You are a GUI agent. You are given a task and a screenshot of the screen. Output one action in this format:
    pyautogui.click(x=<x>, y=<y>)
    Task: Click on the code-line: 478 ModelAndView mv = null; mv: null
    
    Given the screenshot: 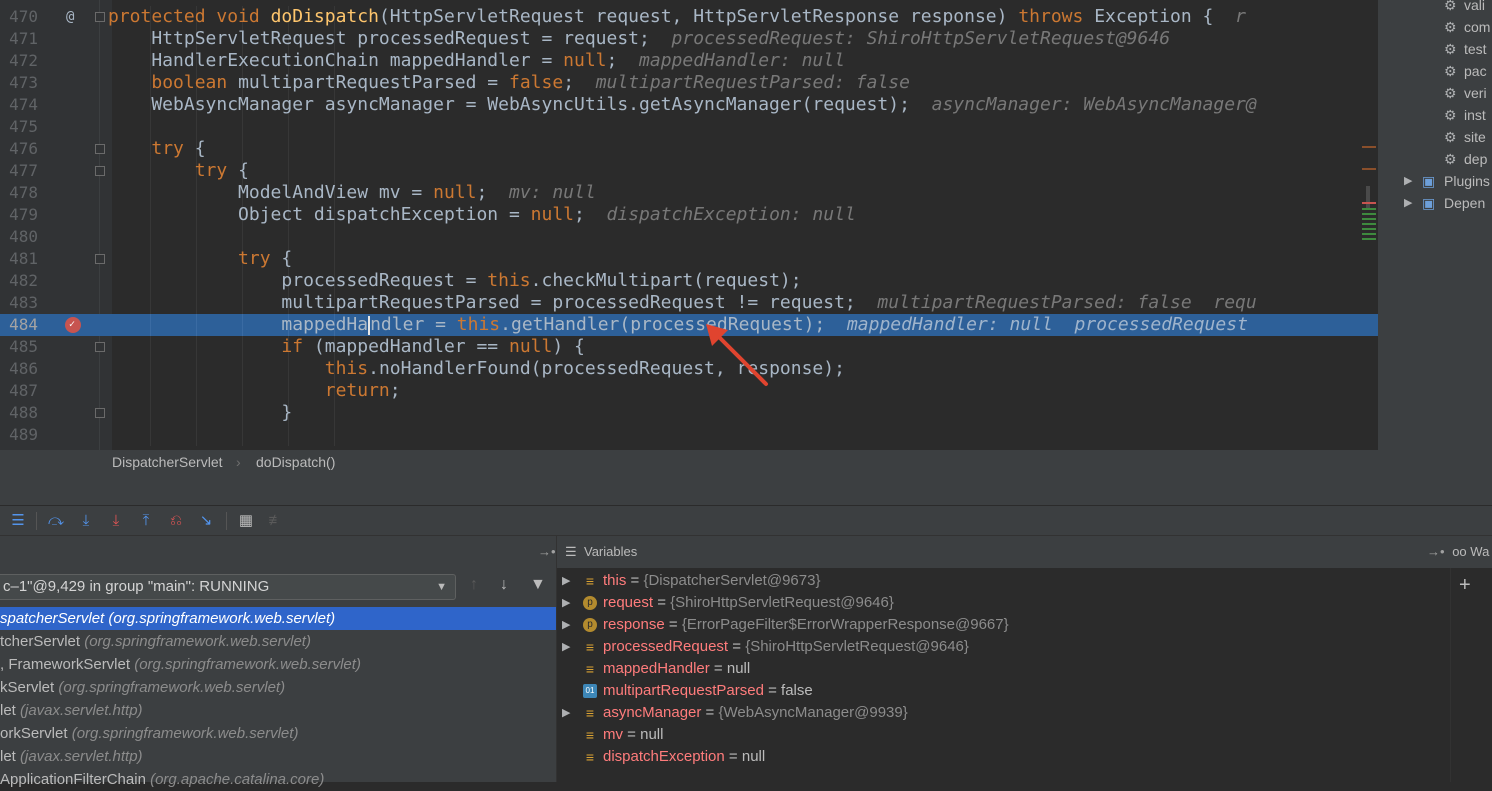 What is the action you would take?
    pyautogui.click(x=689, y=193)
    